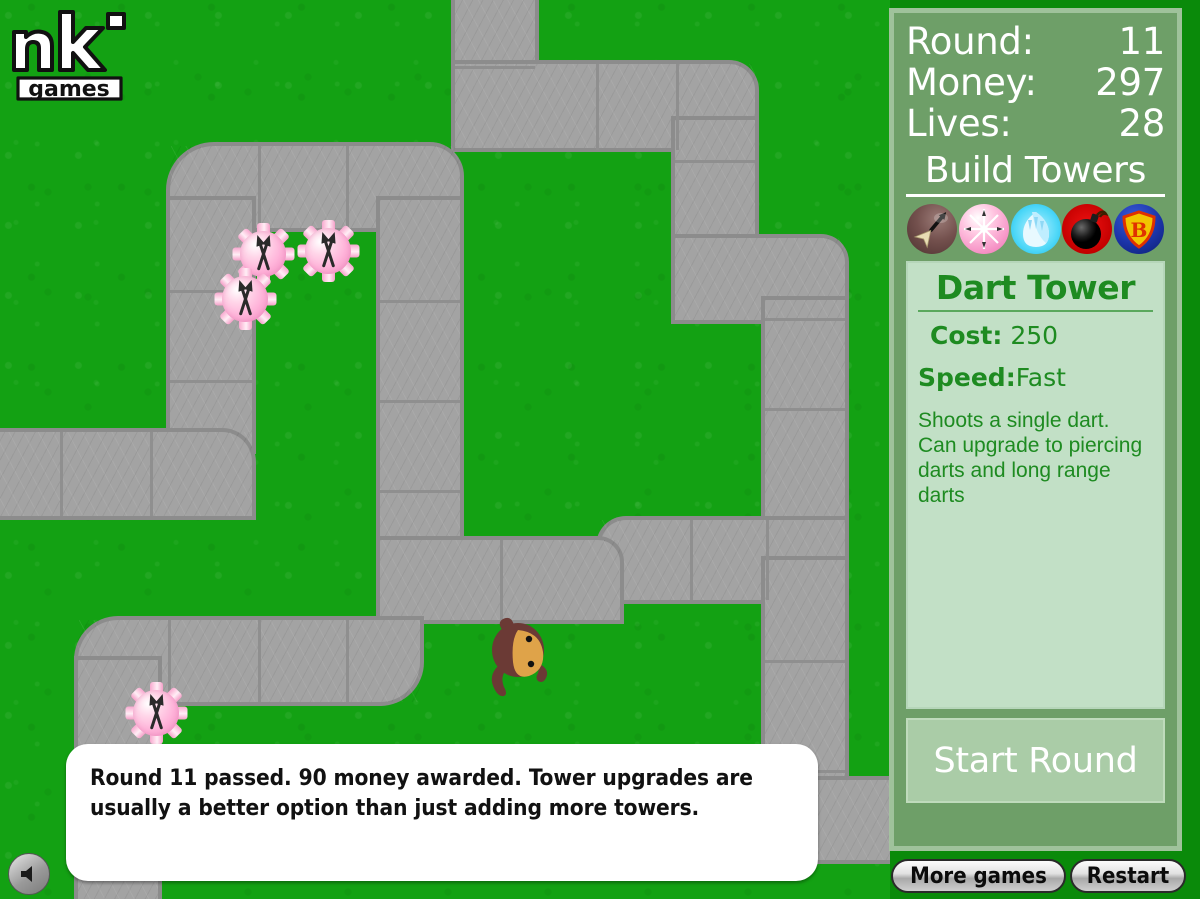 This screenshot has height=899, width=1200. I want to click on tower-speed-row: Speed:Fast, so click(1035, 378).